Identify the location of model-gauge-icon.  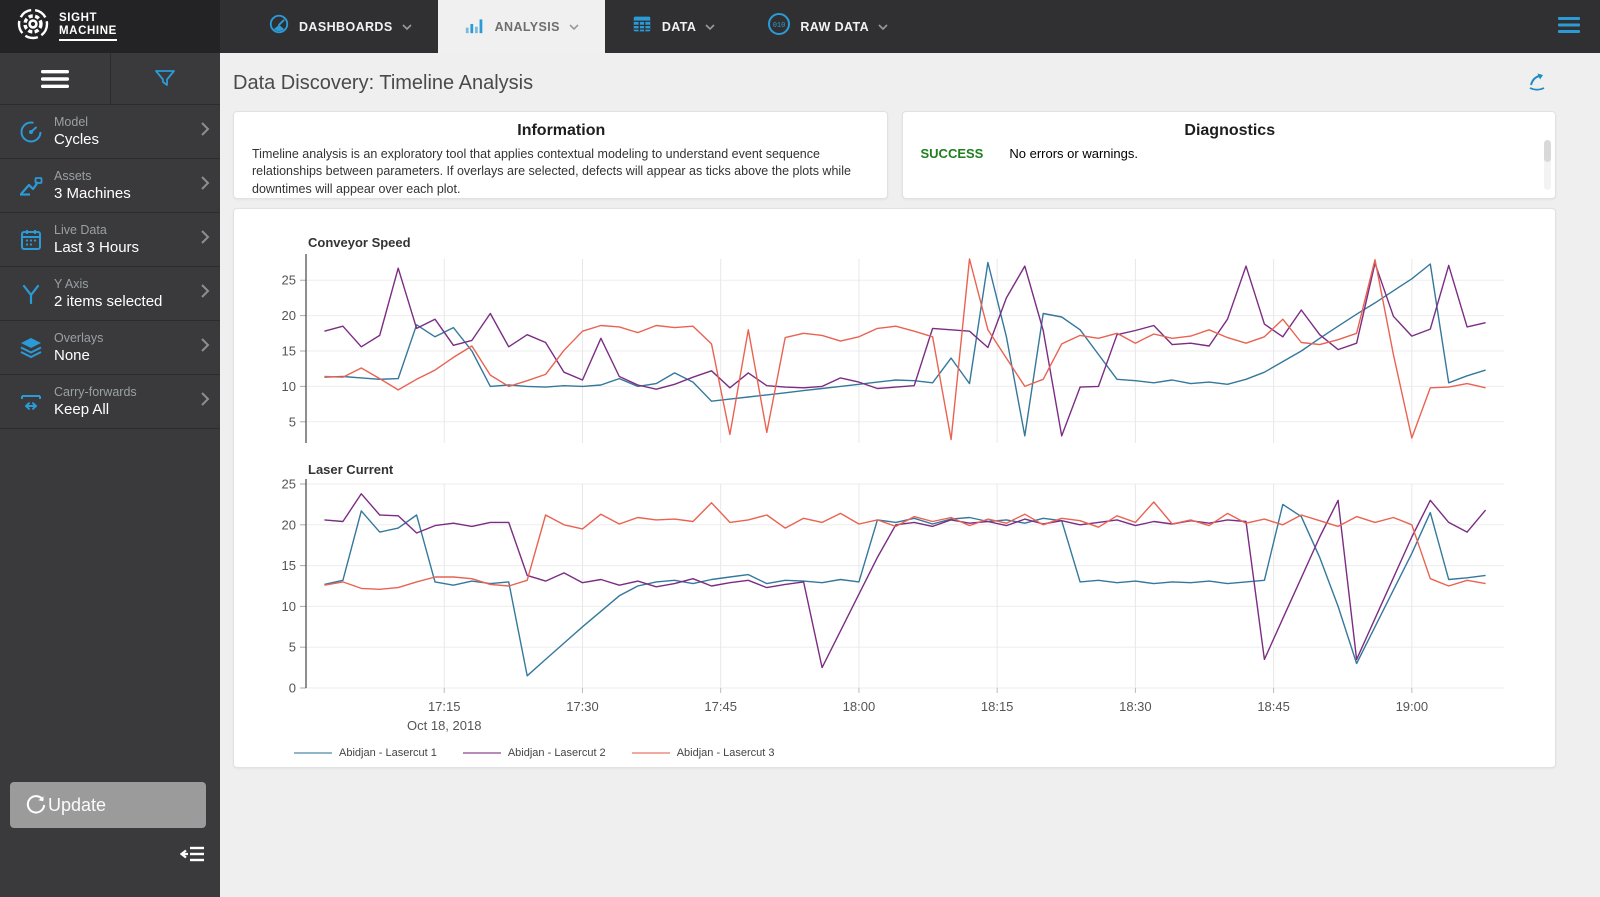
(31, 132).